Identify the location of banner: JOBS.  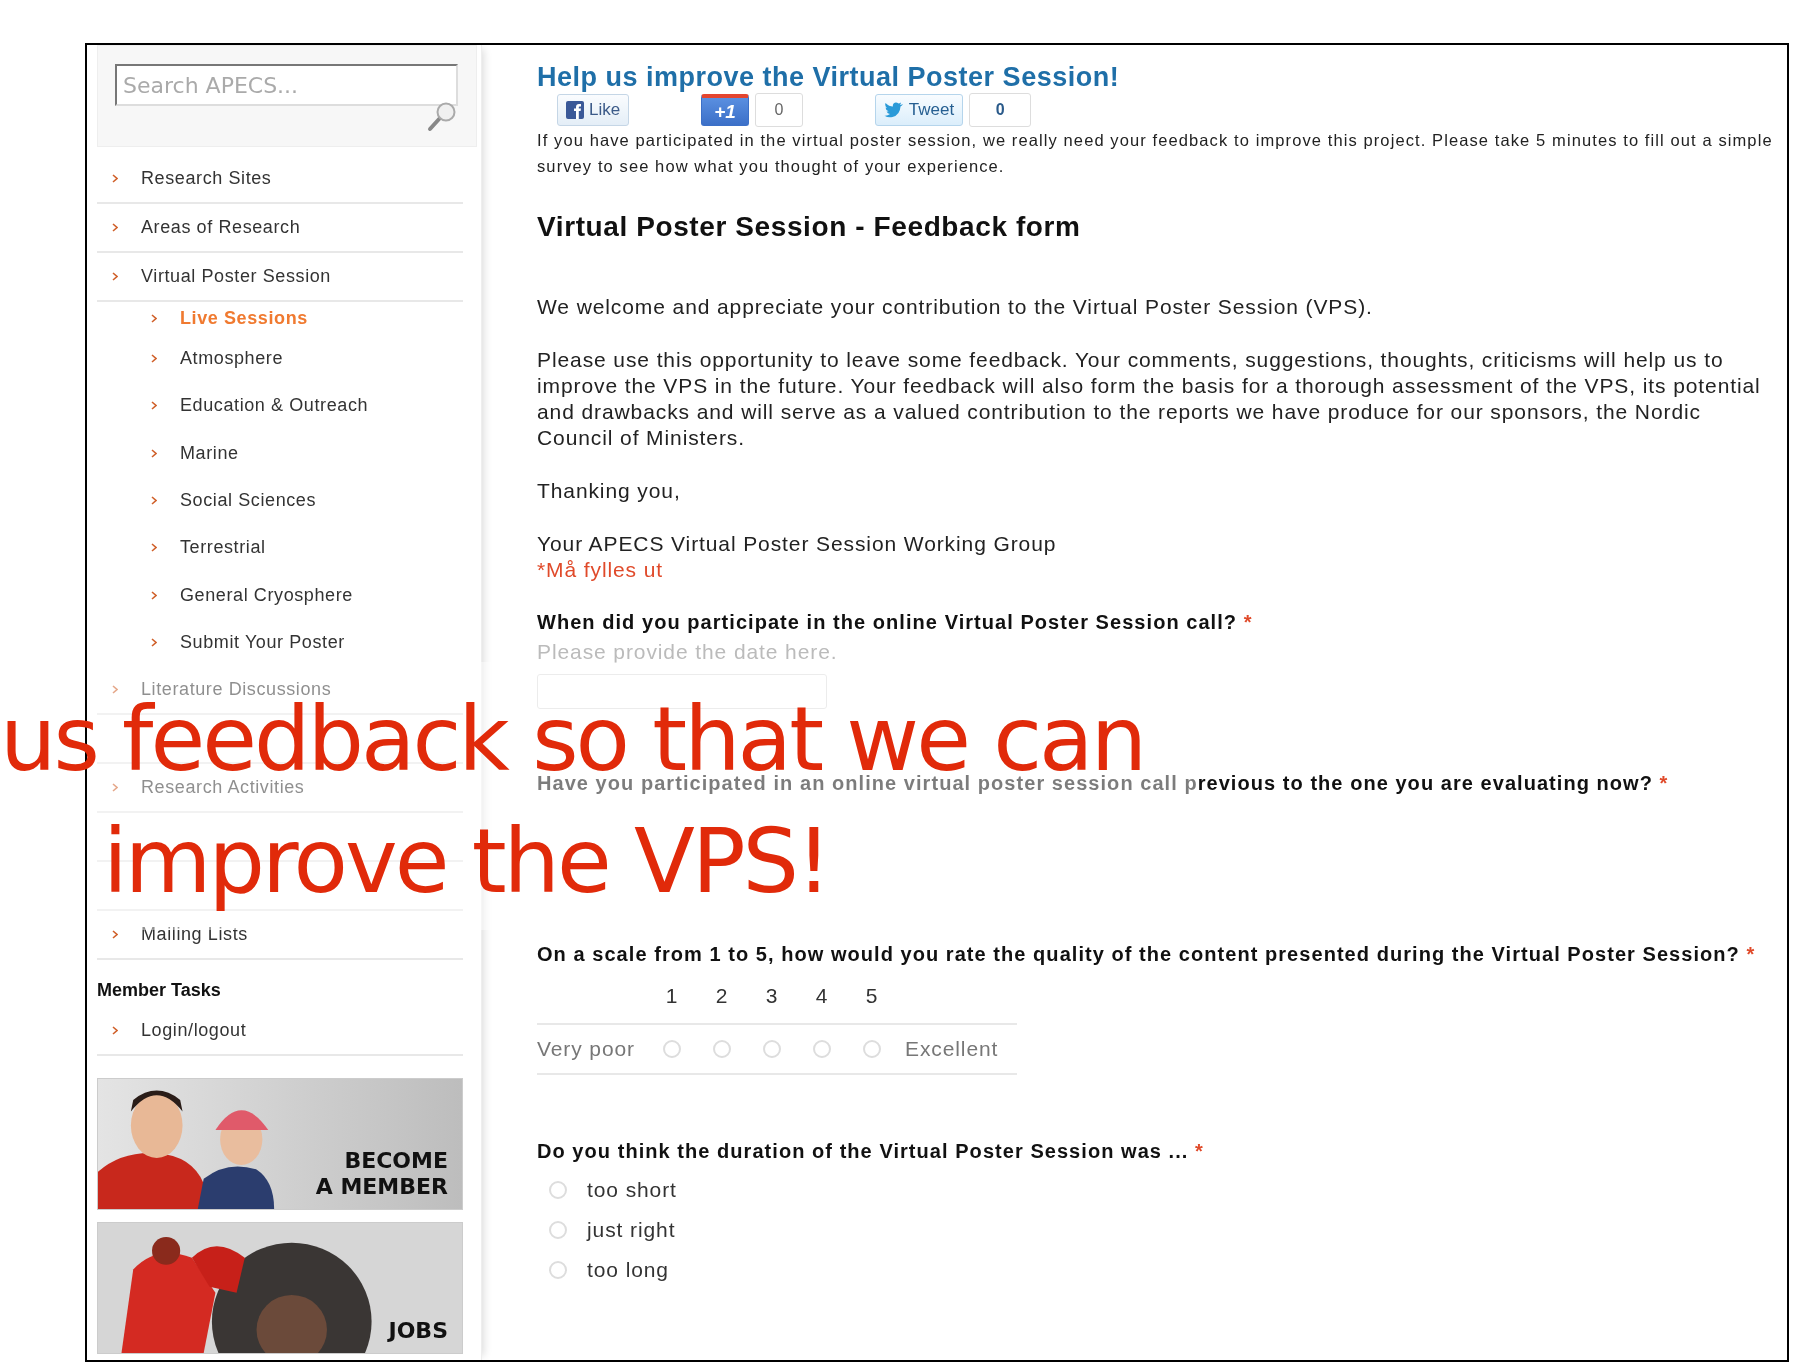
(280, 1288).